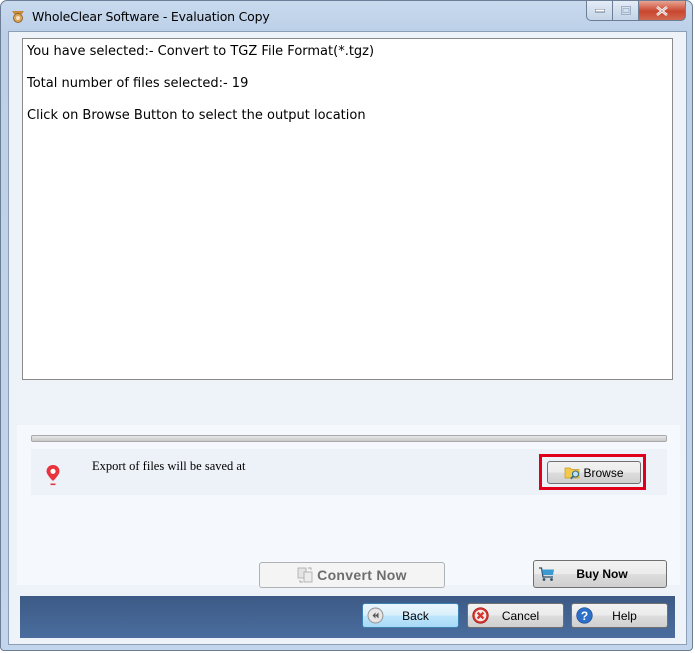  I want to click on close-icon, so click(662, 10).